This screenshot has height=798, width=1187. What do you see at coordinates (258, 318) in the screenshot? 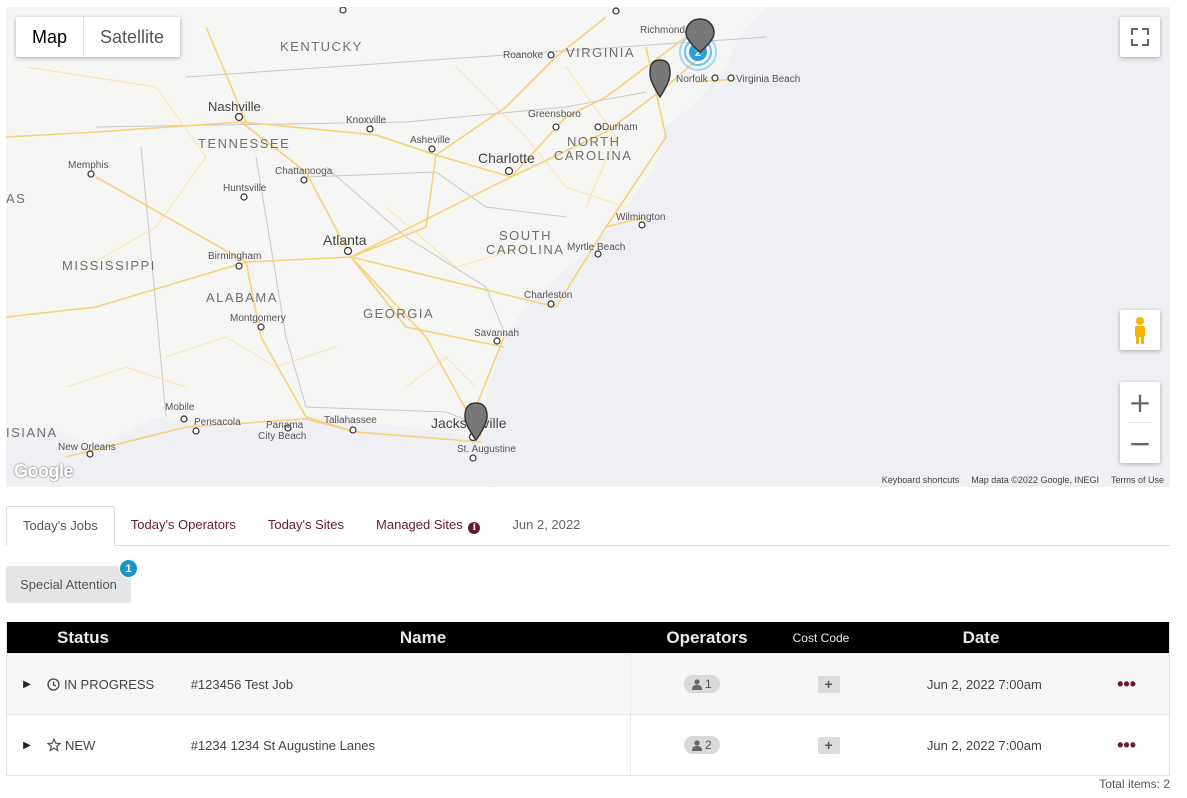
I see `map-city-montgomery: Montgomery` at bounding box center [258, 318].